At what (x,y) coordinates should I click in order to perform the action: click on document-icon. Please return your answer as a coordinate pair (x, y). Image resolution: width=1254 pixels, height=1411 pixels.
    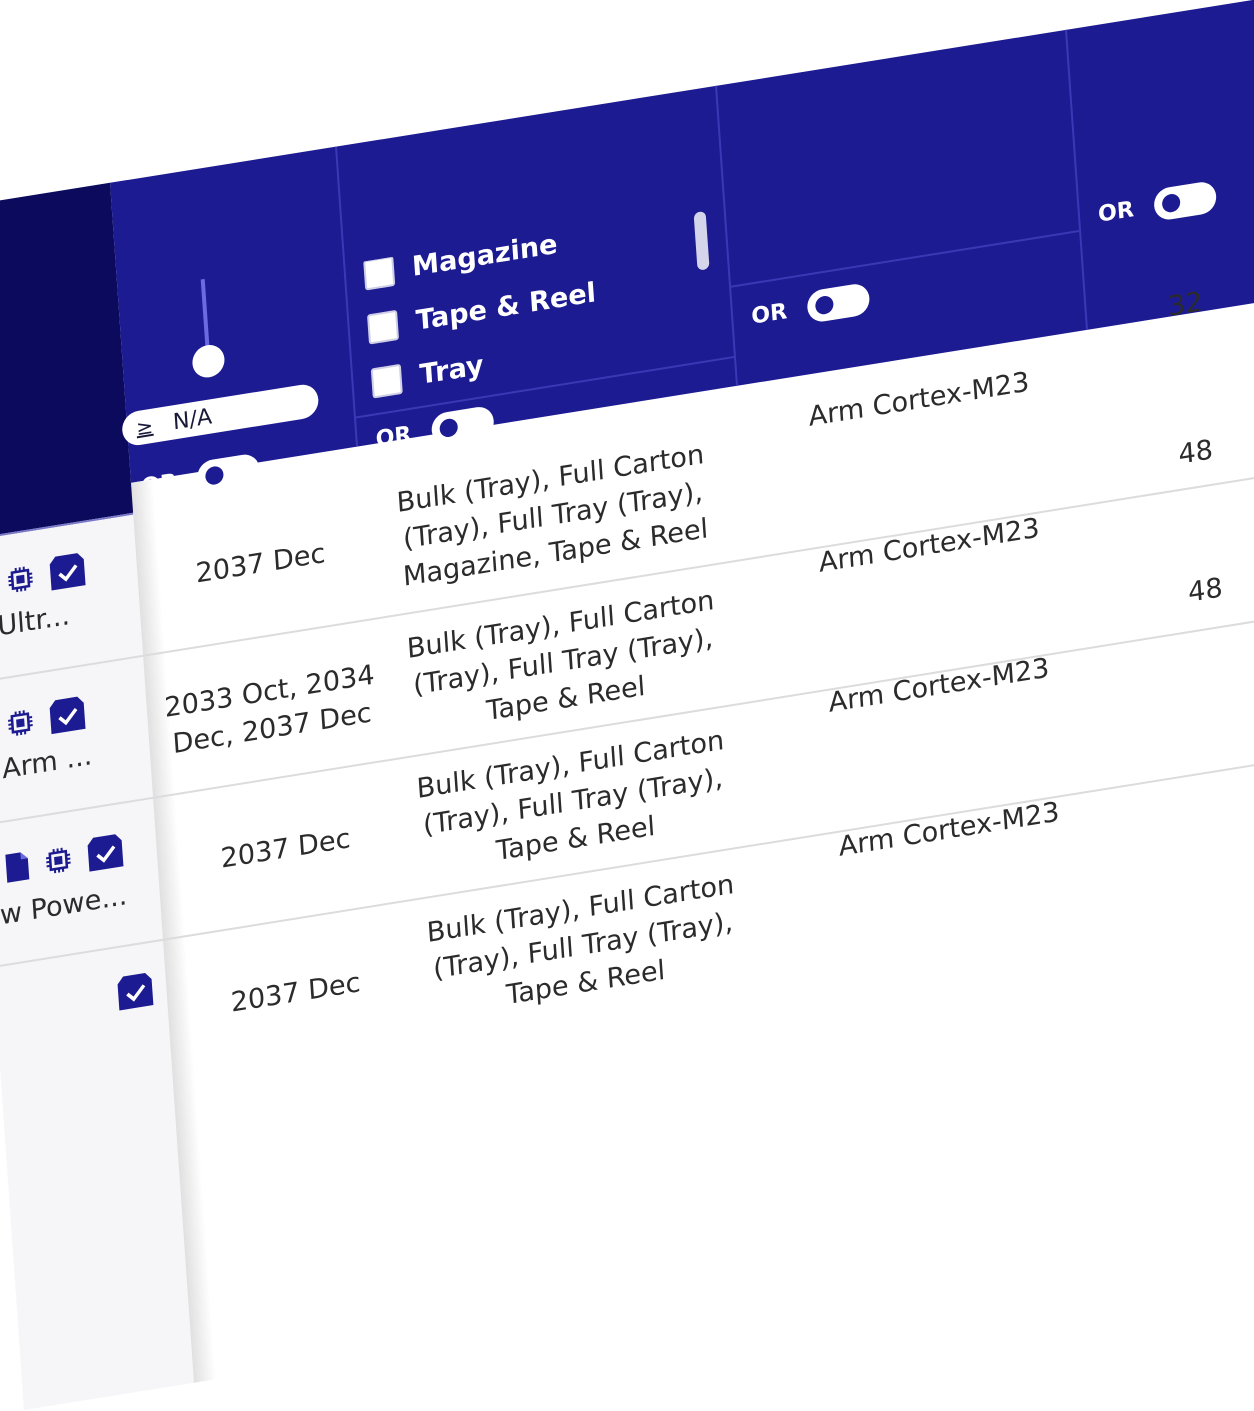
    Looking at the image, I should click on (17, 867).